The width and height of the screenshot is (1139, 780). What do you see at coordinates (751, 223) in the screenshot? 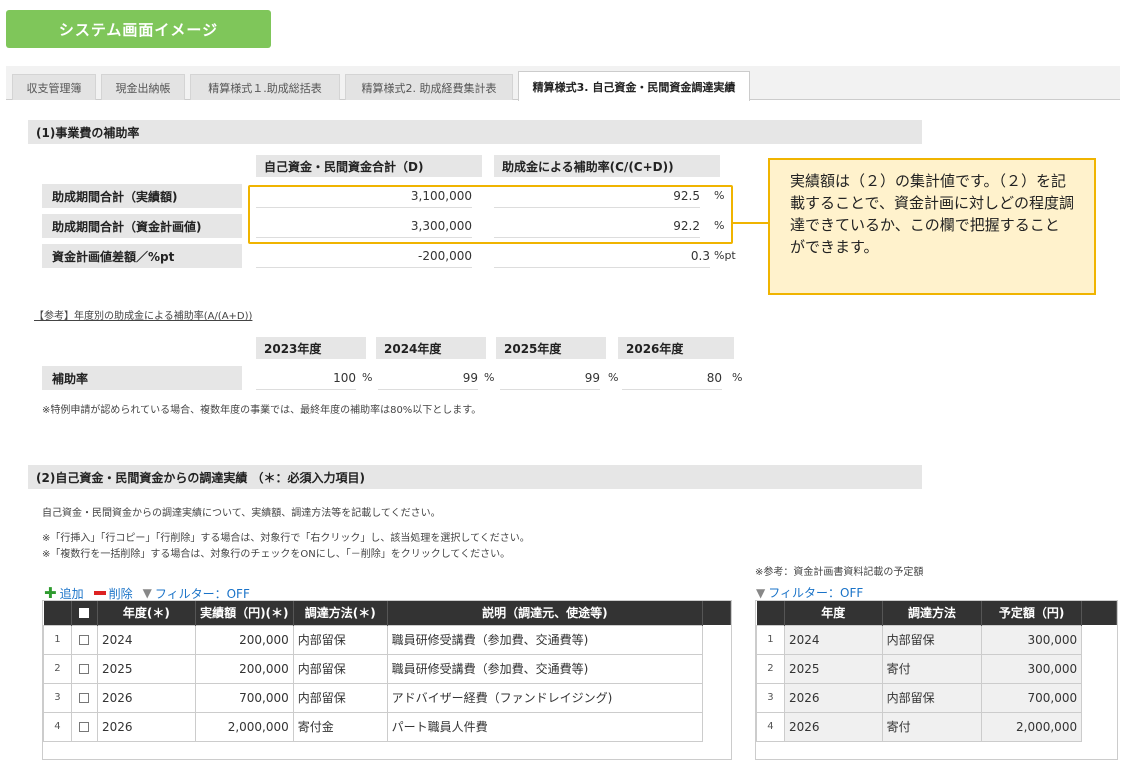
I see `callout-connector` at bounding box center [751, 223].